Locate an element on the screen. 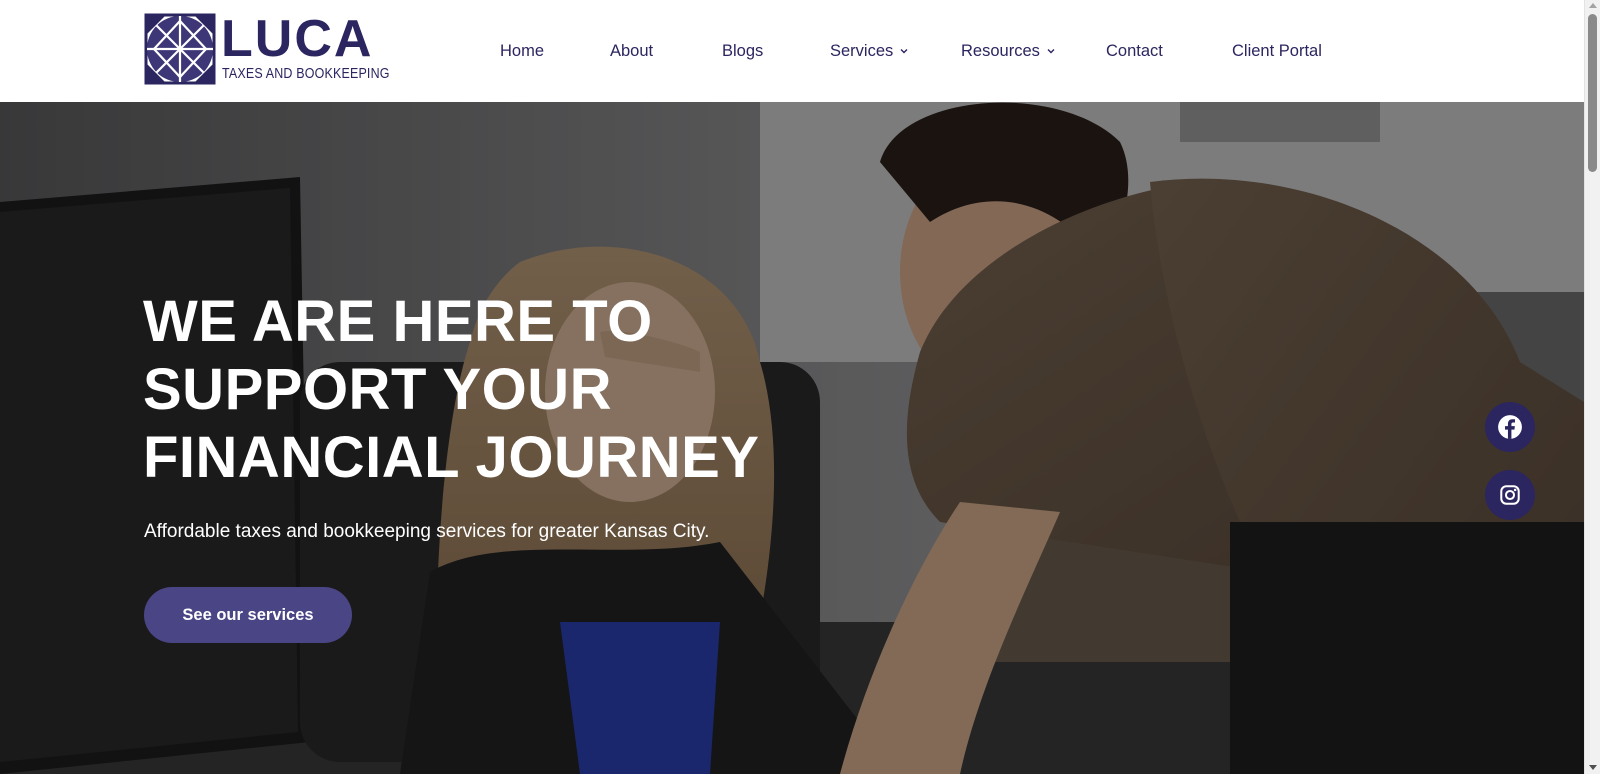  brand-logo: LUCA TAXES AND BOOKKEEPING is located at coordinates (266, 47).